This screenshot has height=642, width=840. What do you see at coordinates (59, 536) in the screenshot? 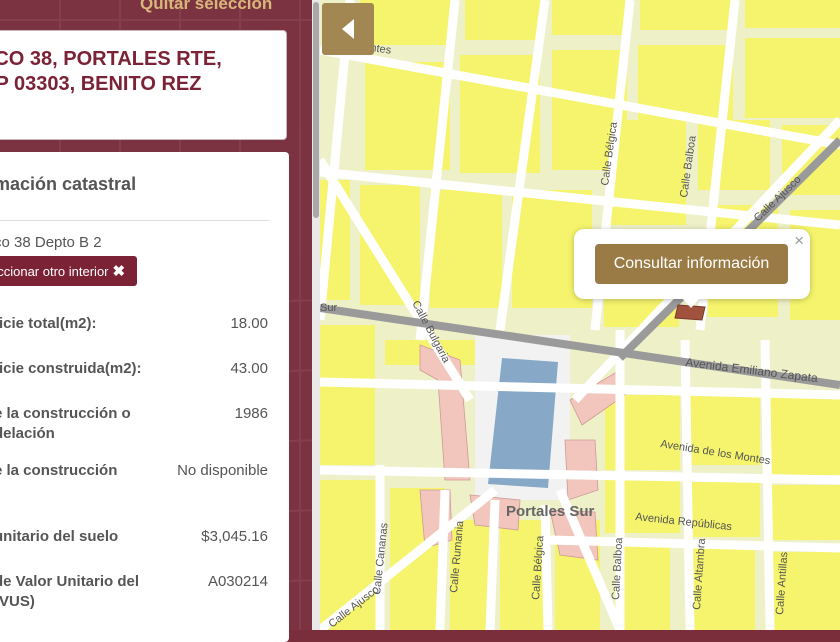
I see `row-label: unitario del suelo` at bounding box center [59, 536].